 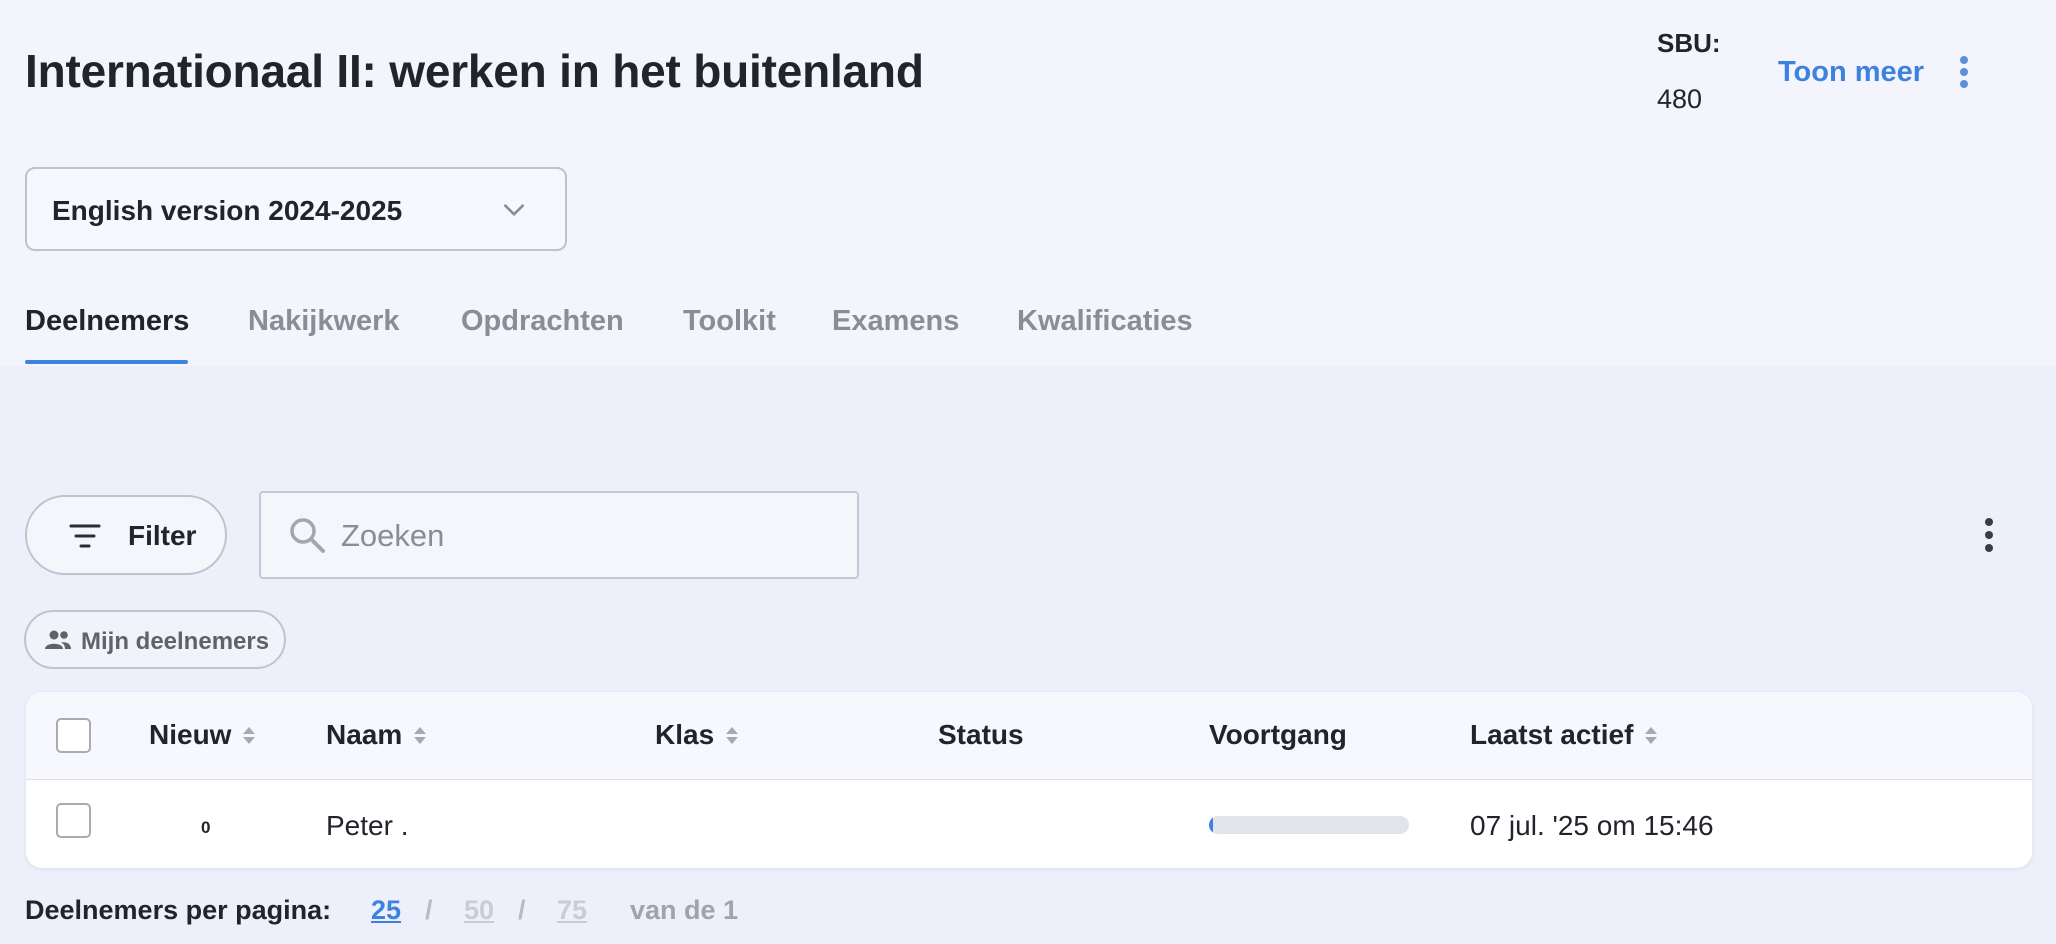 I want to click on per-page-label: Deelnemers per pagina:, so click(x=178, y=910).